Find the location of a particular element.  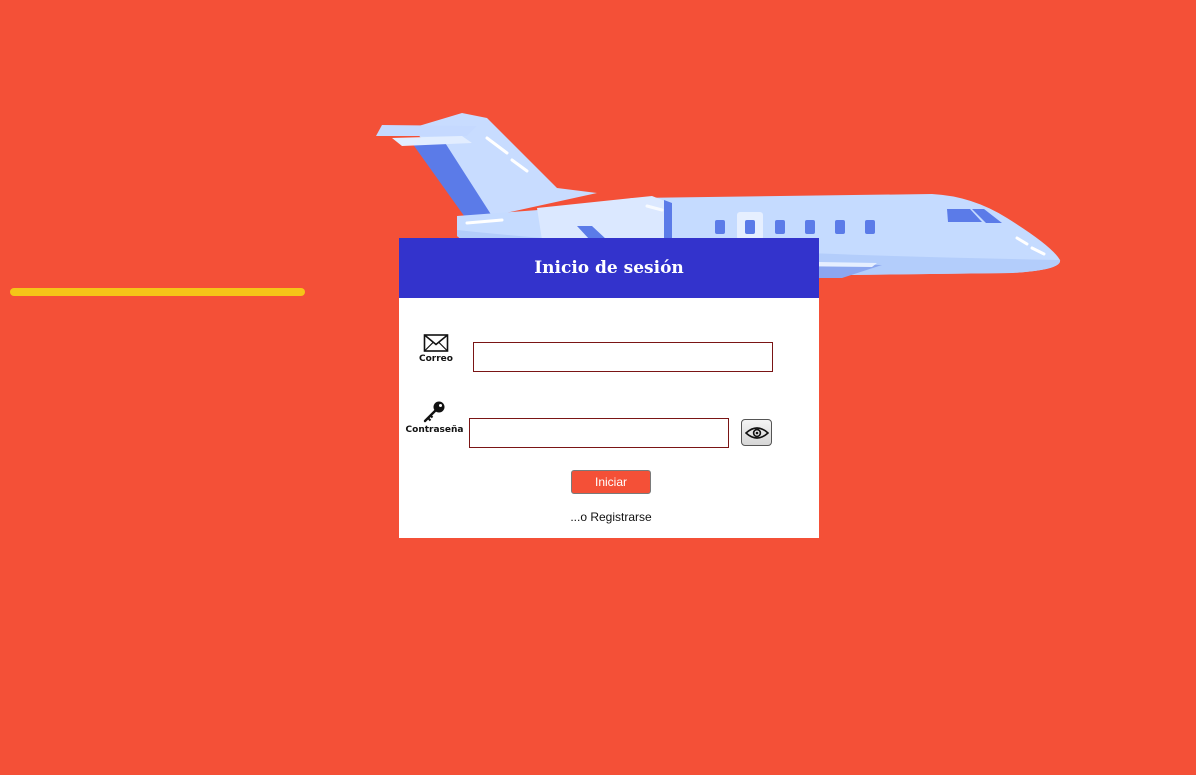

password-label: Contraseña is located at coordinates (434, 430).